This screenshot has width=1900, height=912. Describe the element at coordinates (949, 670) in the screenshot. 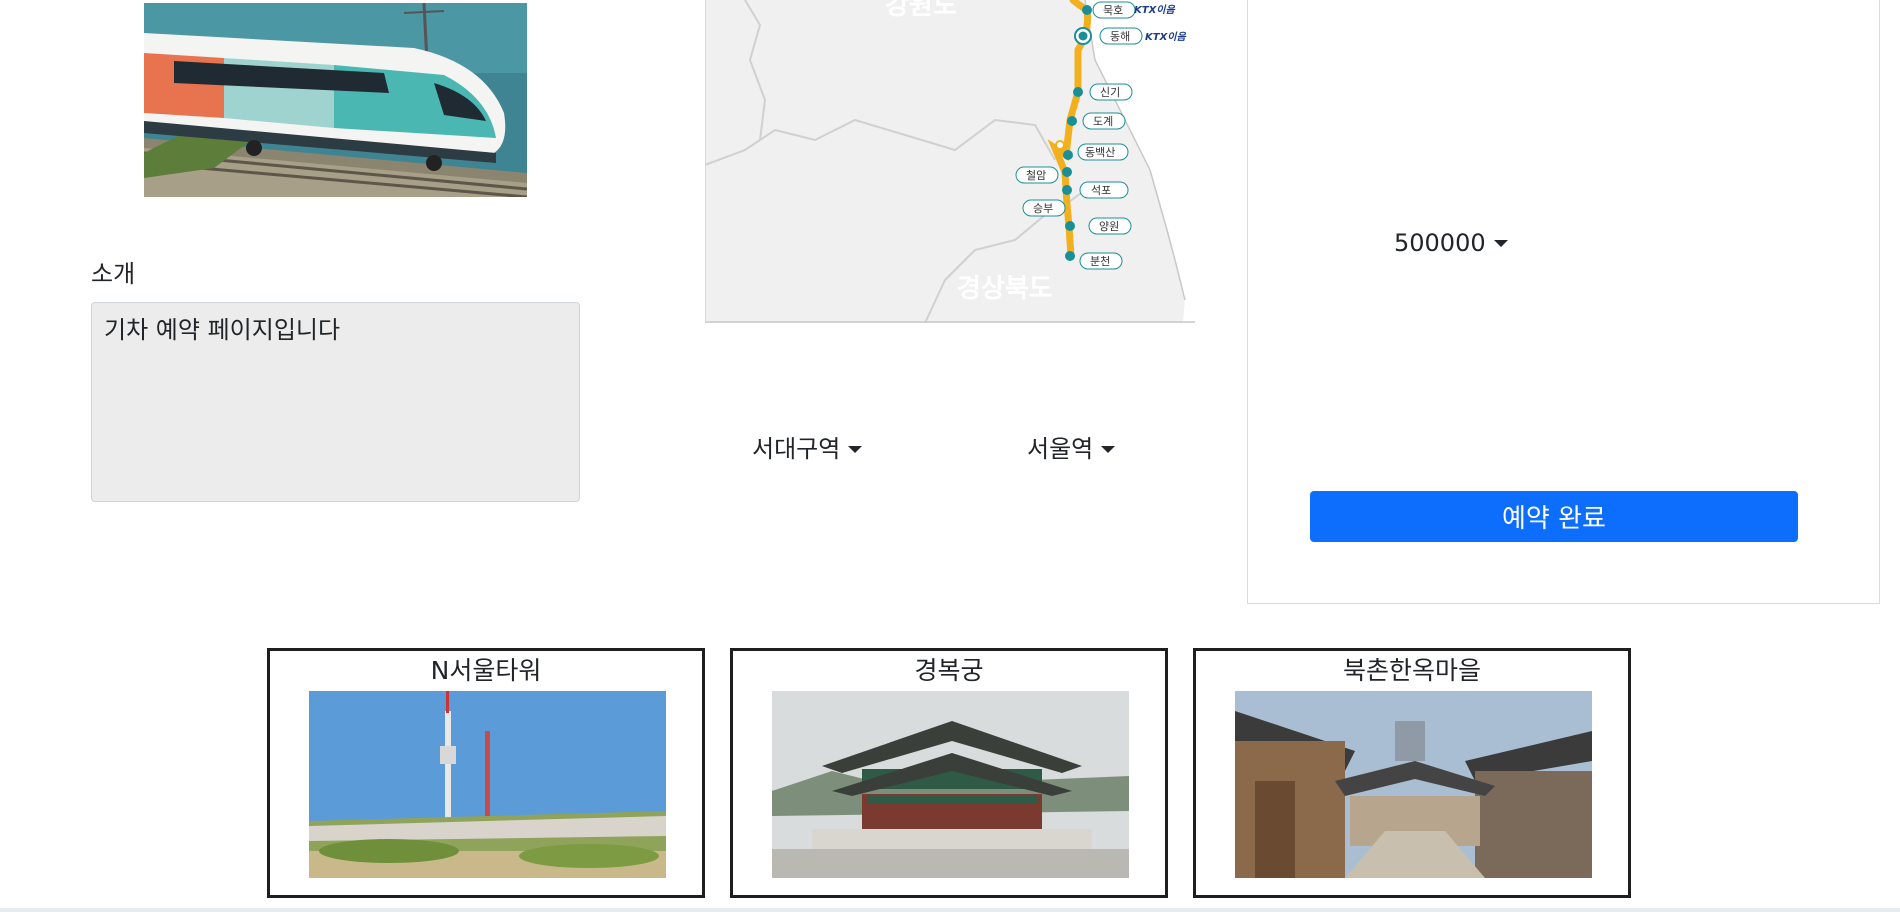

I see `attraction-title: 경복궁` at that location.